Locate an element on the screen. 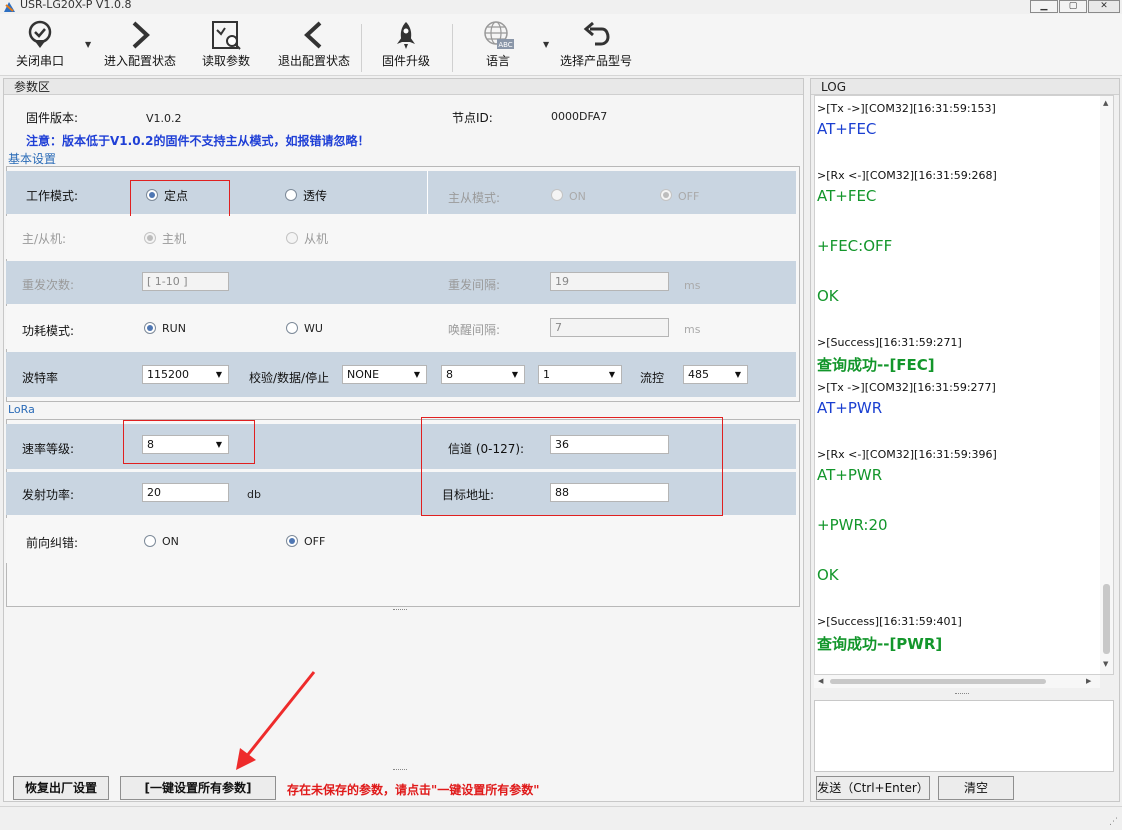 The image size is (1122, 830). send-input is located at coordinates (964, 736).